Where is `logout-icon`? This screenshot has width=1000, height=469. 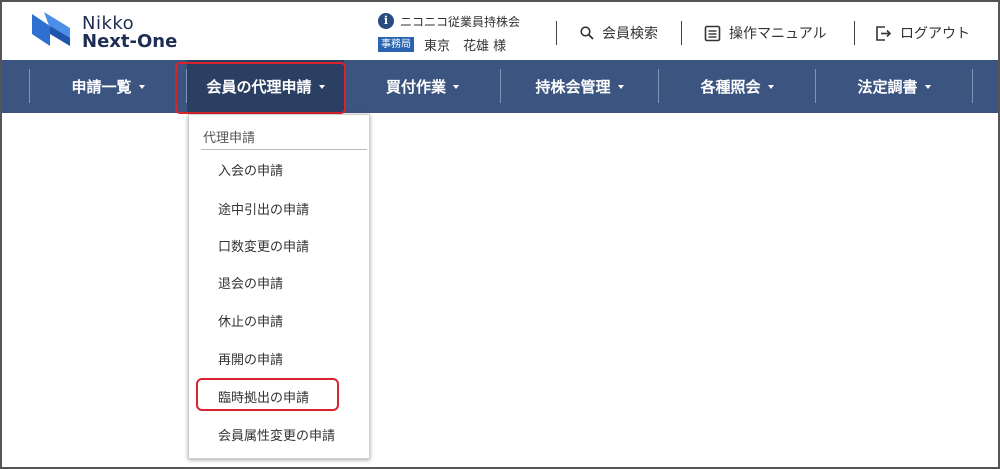 logout-icon is located at coordinates (884, 33).